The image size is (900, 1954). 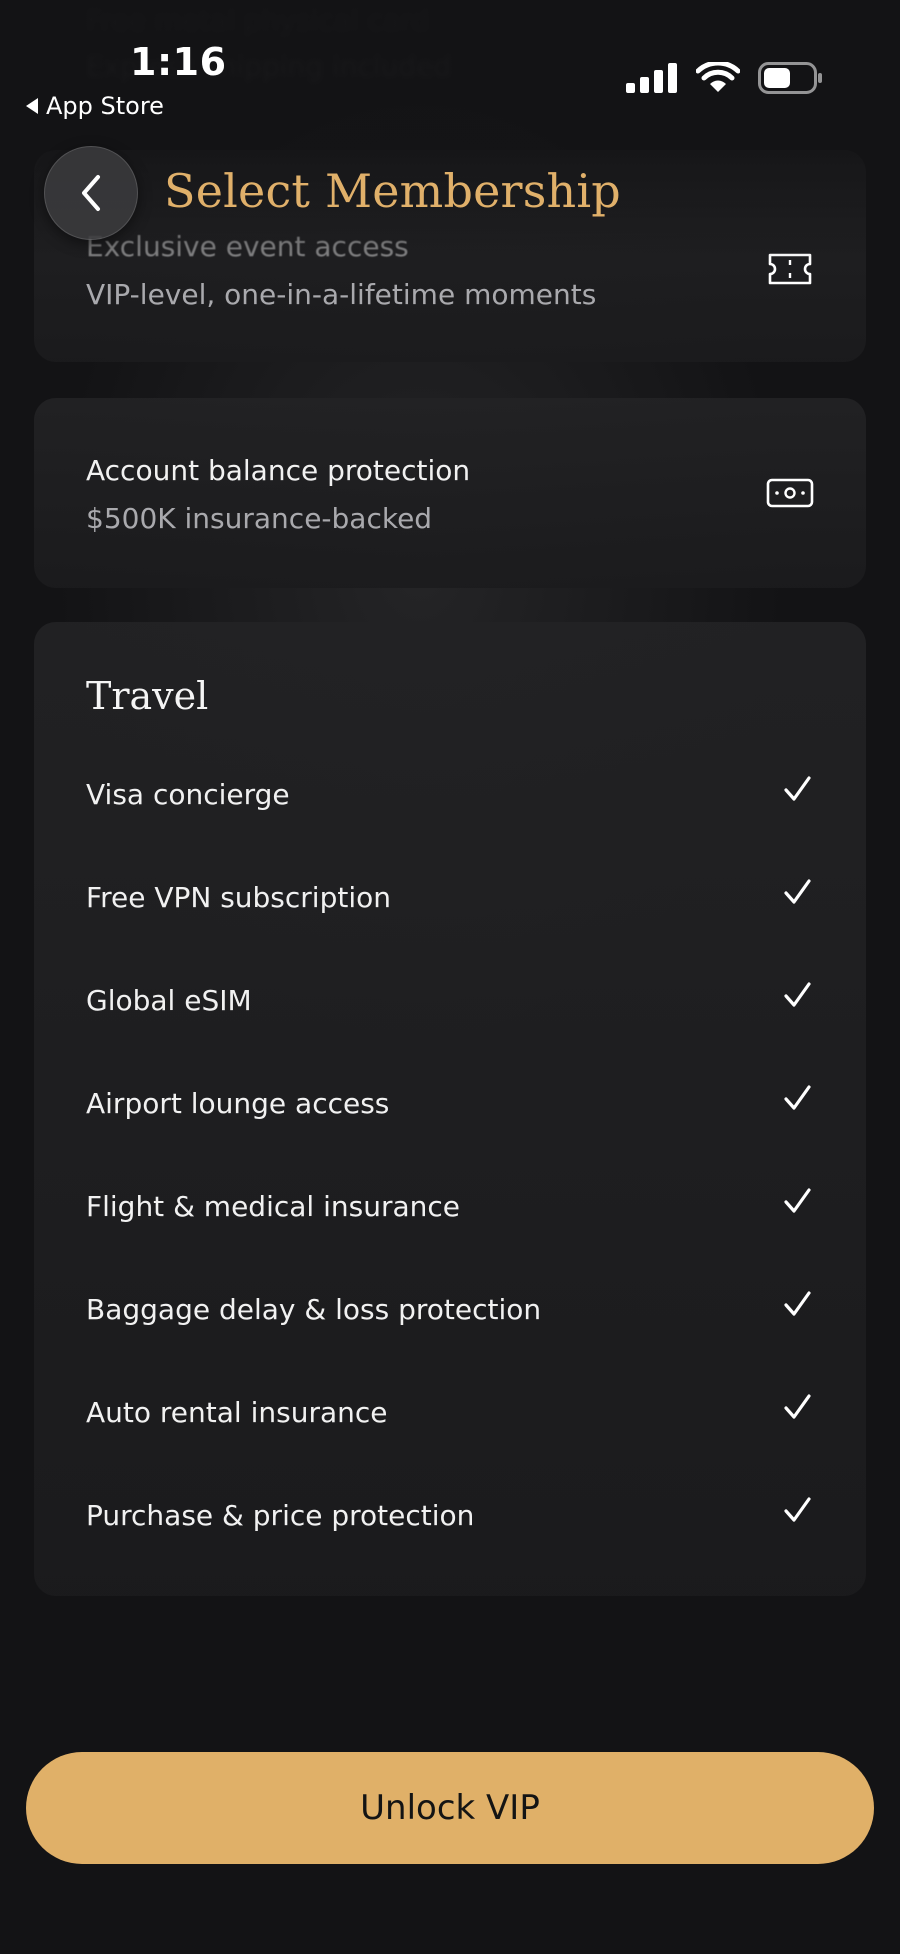 I want to click on list-item-label: Auto rental insurance, so click(x=237, y=1412).